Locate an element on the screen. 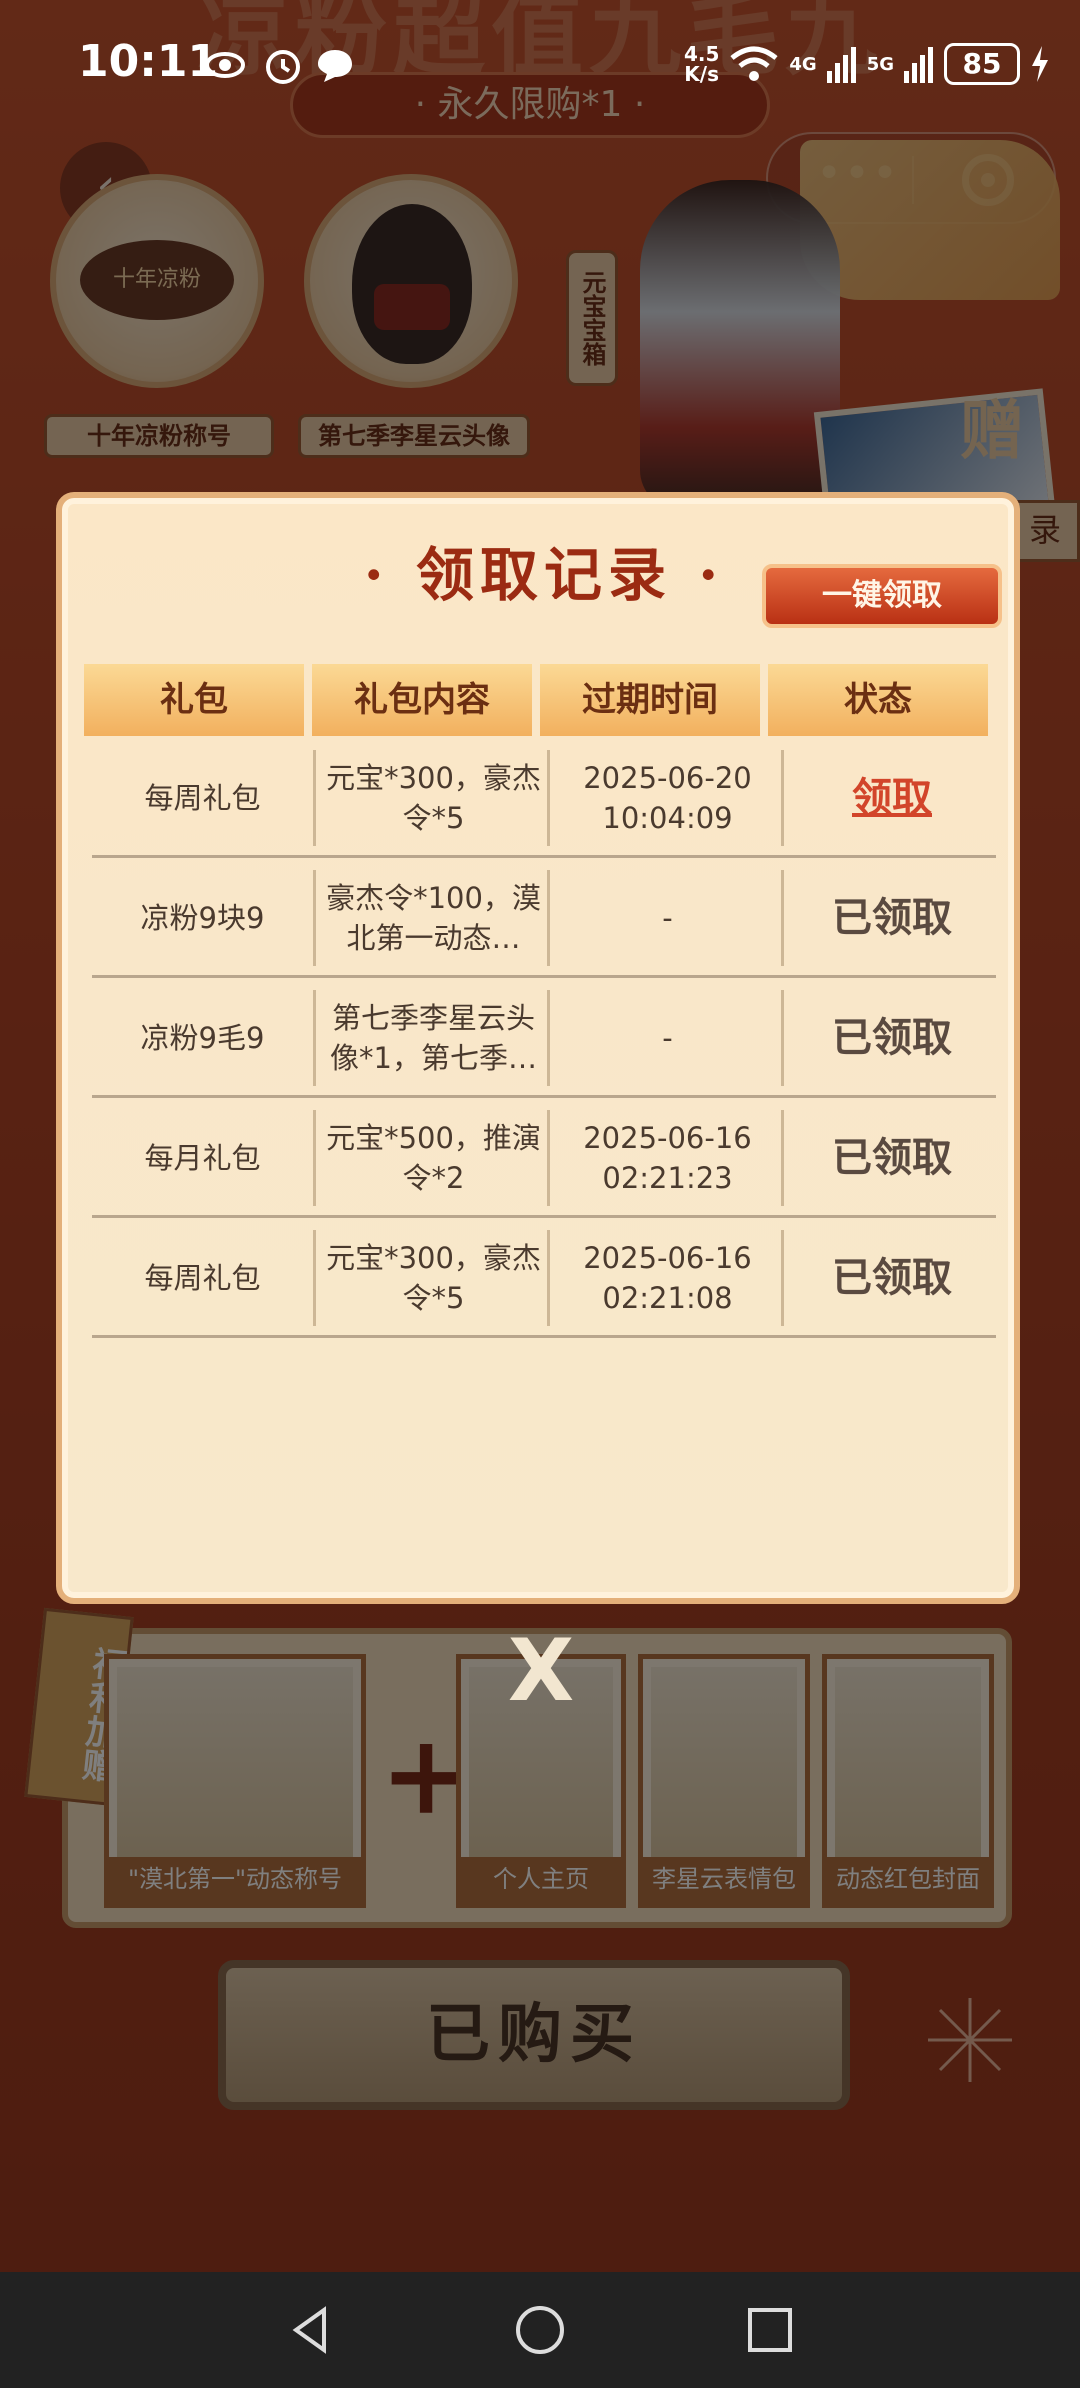 This screenshot has width=1080, height=2388. back-nav-icon is located at coordinates (310, 2330).